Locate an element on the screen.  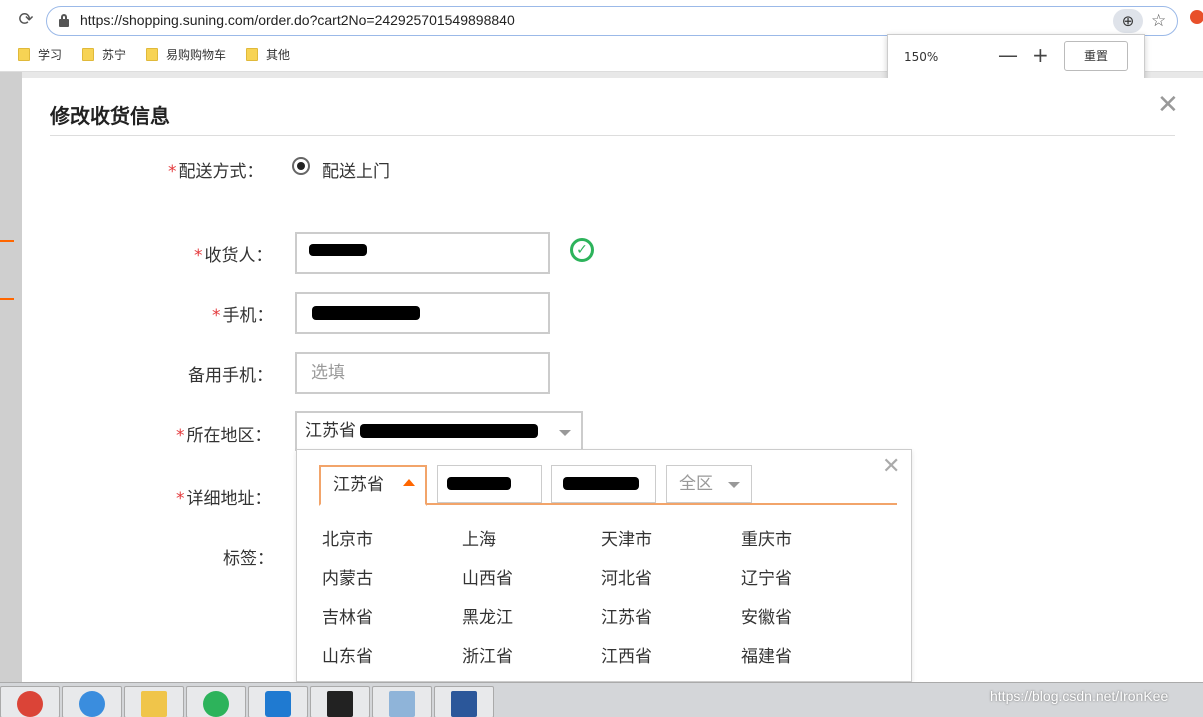
taskbar-chrome is located at coordinates (30, 701).